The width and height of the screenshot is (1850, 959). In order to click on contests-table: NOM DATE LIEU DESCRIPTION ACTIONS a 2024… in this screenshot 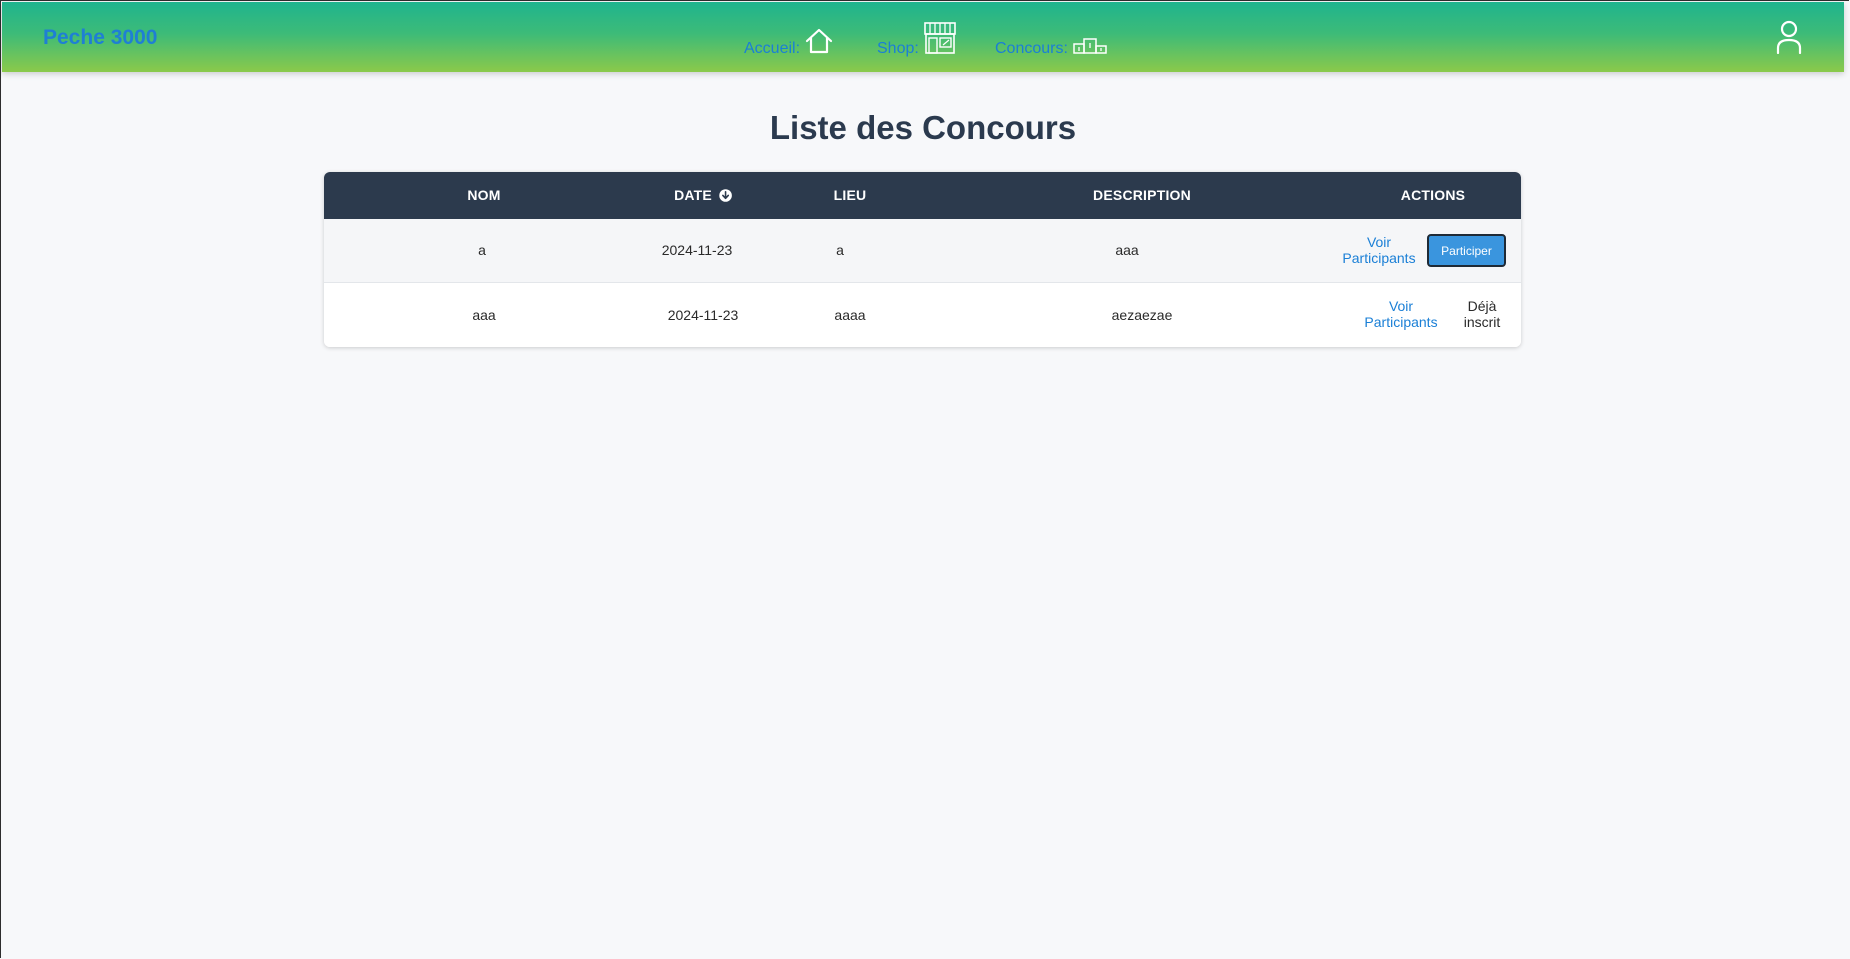, I will do `click(922, 259)`.